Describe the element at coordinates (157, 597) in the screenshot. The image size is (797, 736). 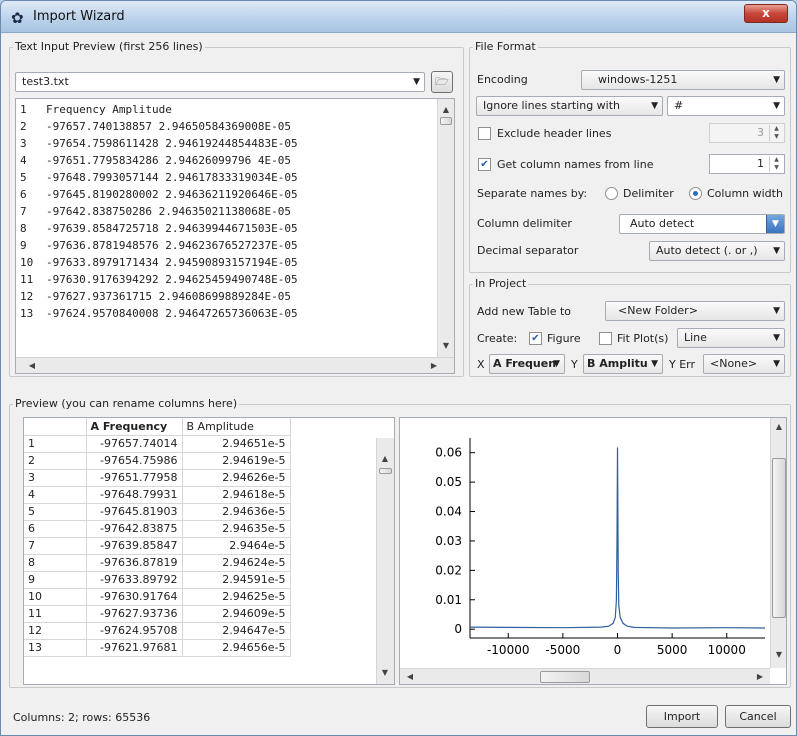
I see `table-row: 10 -97630.91764 2.94625e-5` at that location.